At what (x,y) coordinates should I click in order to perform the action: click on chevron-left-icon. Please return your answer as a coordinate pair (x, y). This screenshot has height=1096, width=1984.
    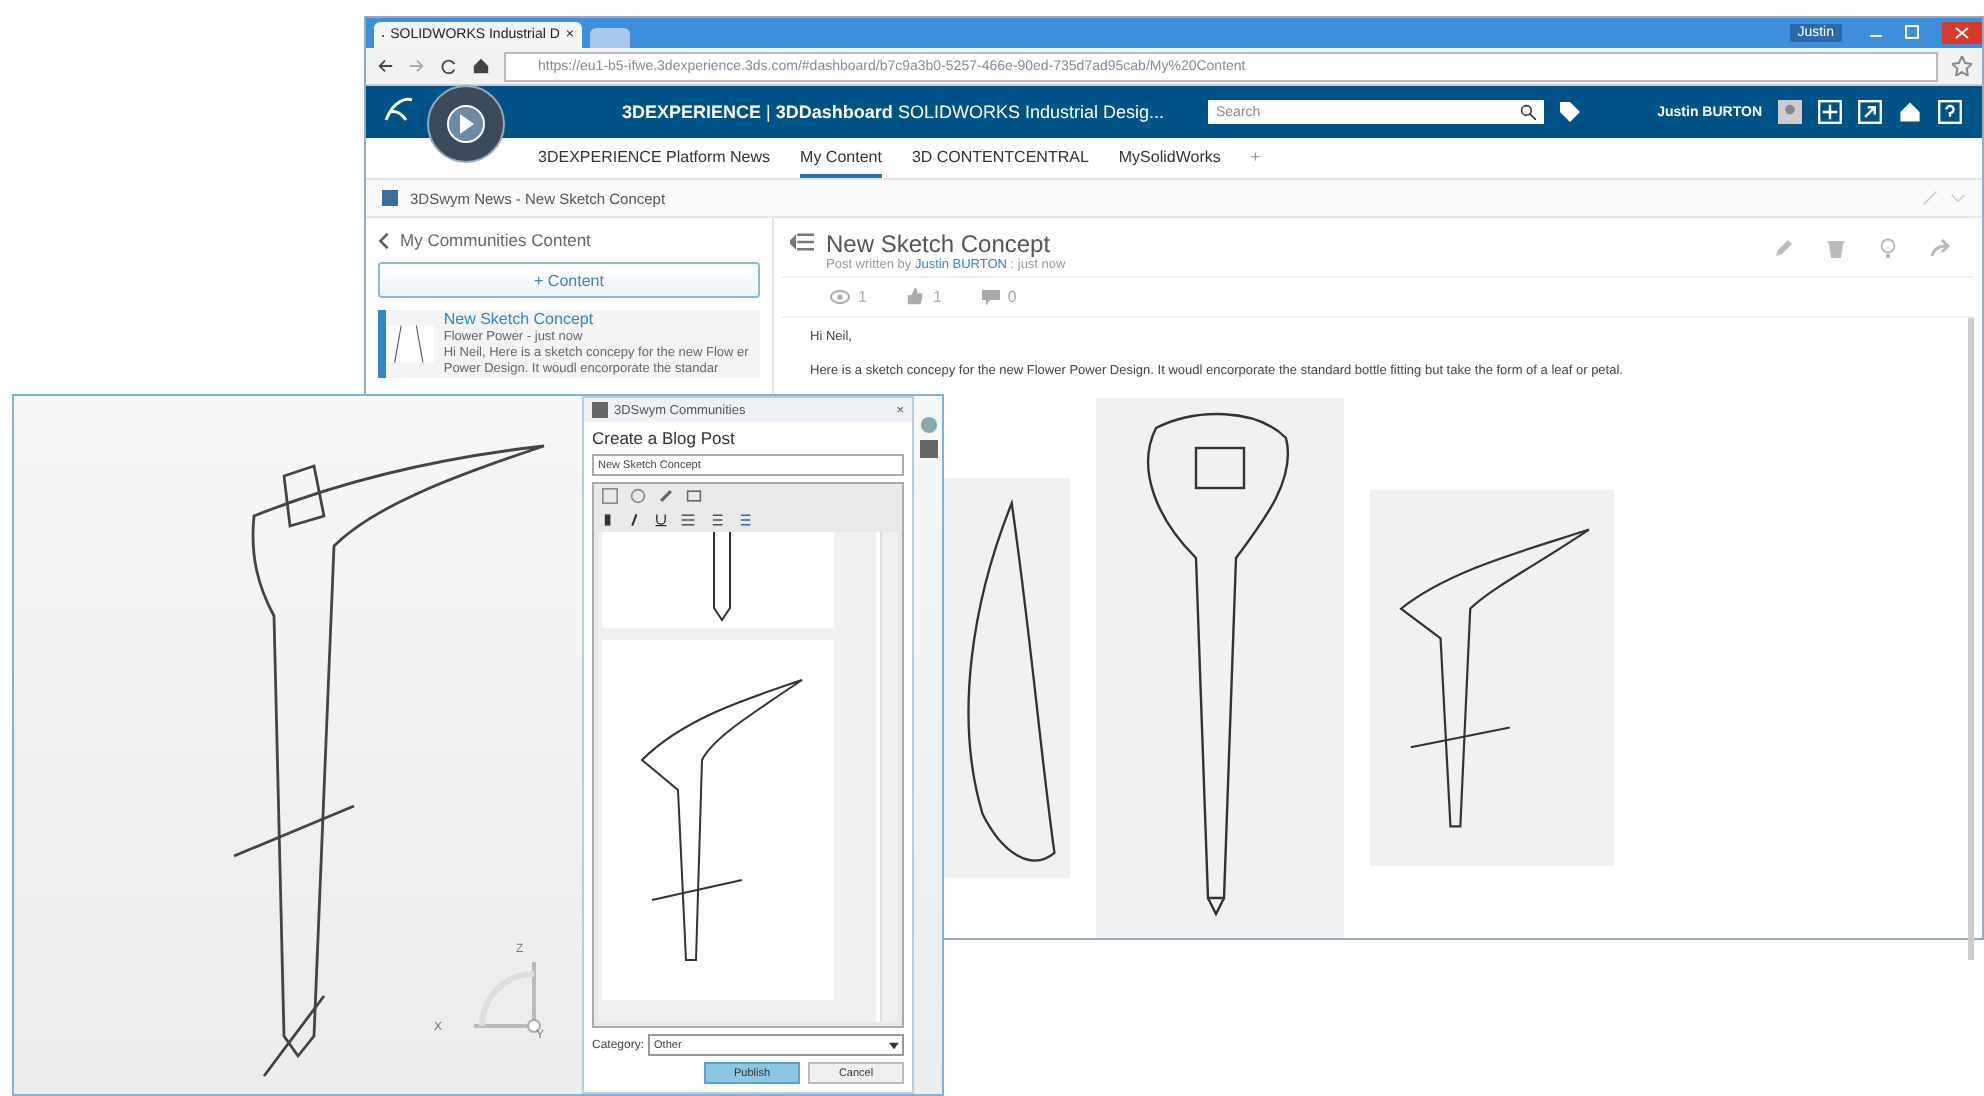
    Looking at the image, I should click on (384, 240).